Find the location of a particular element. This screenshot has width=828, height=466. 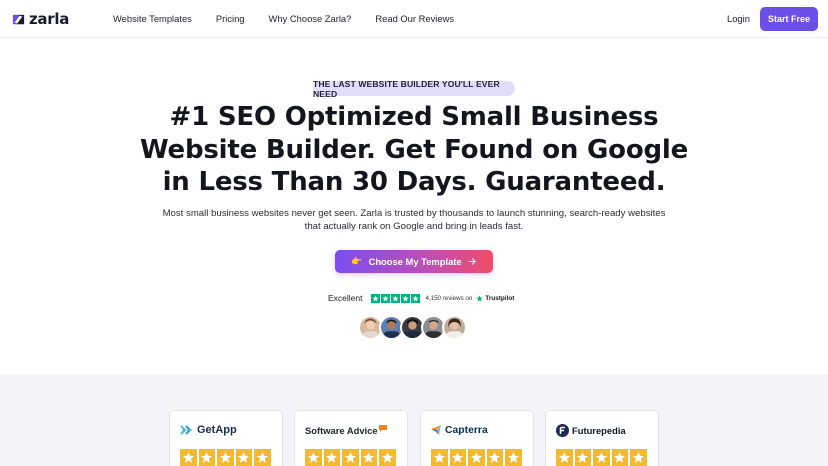

trustpilot-logo-star-icon is located at coordinates (479, 298).